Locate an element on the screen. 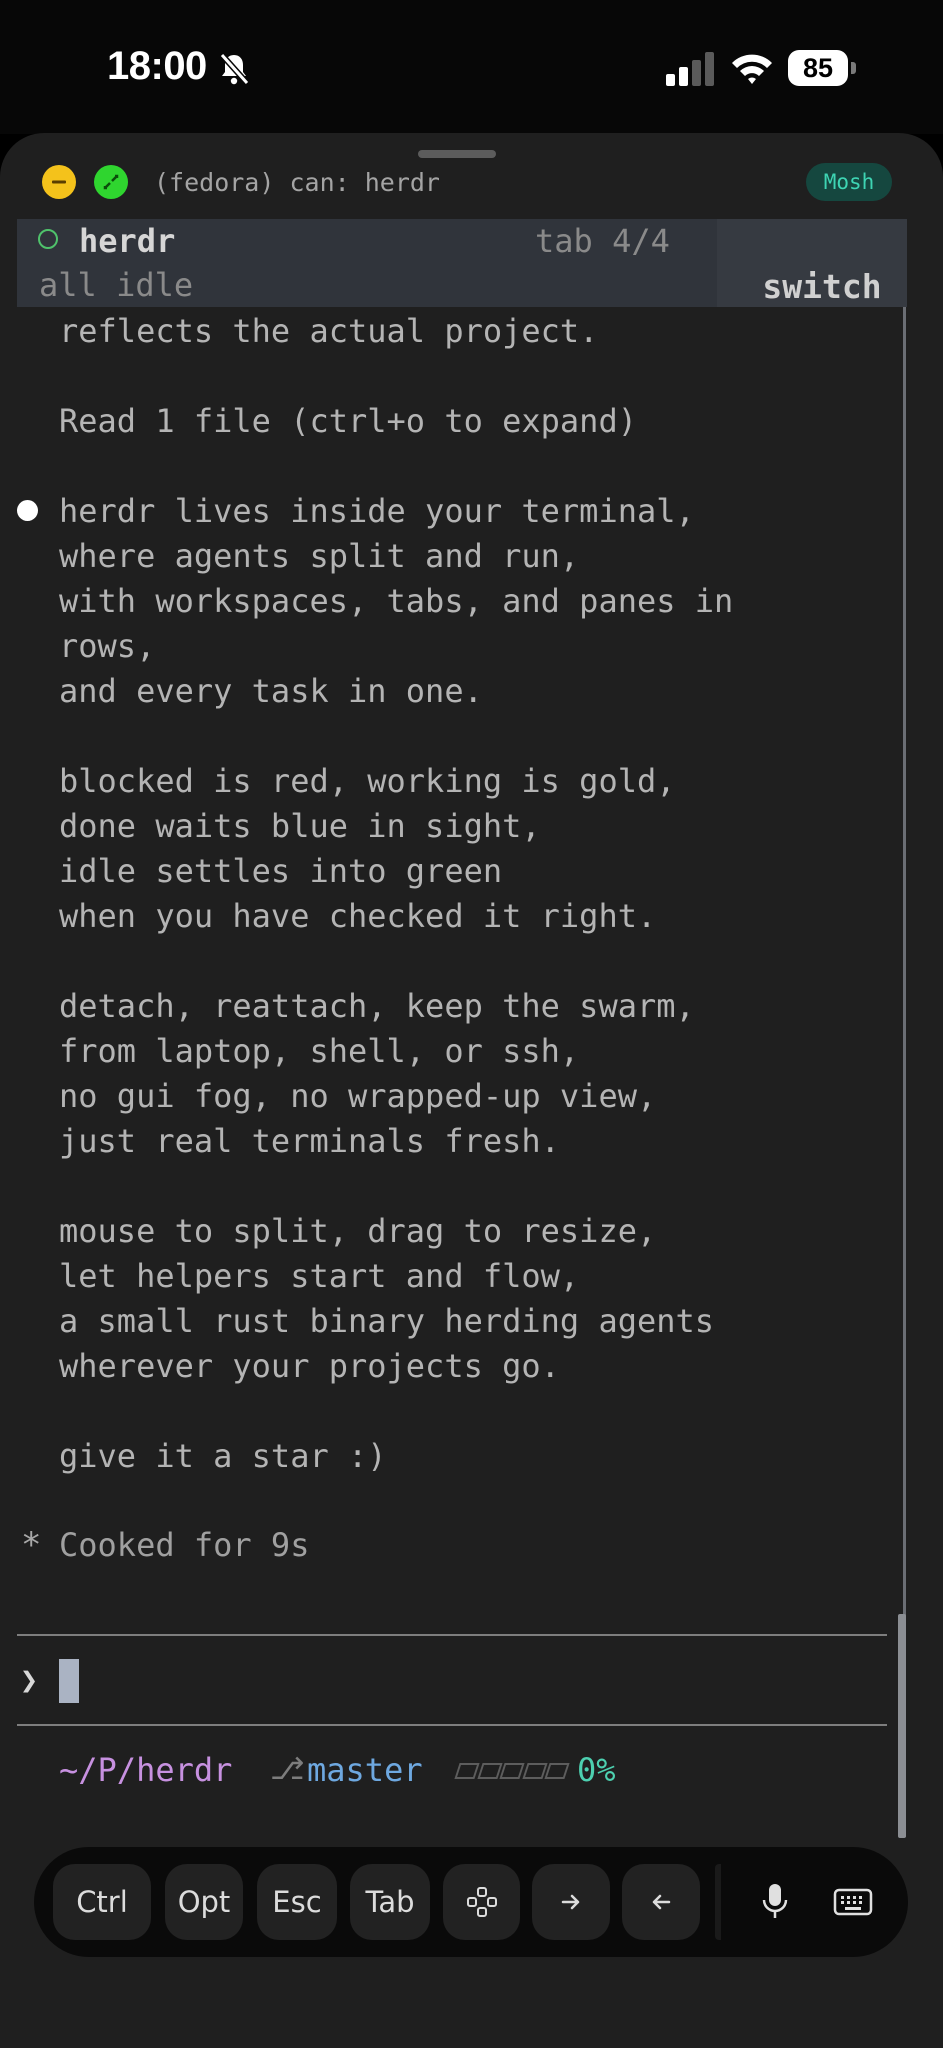 The height and width of the screenshot is (2048, 943). output-line: let helpers start and flow, is located at coordinates (319, 1276).